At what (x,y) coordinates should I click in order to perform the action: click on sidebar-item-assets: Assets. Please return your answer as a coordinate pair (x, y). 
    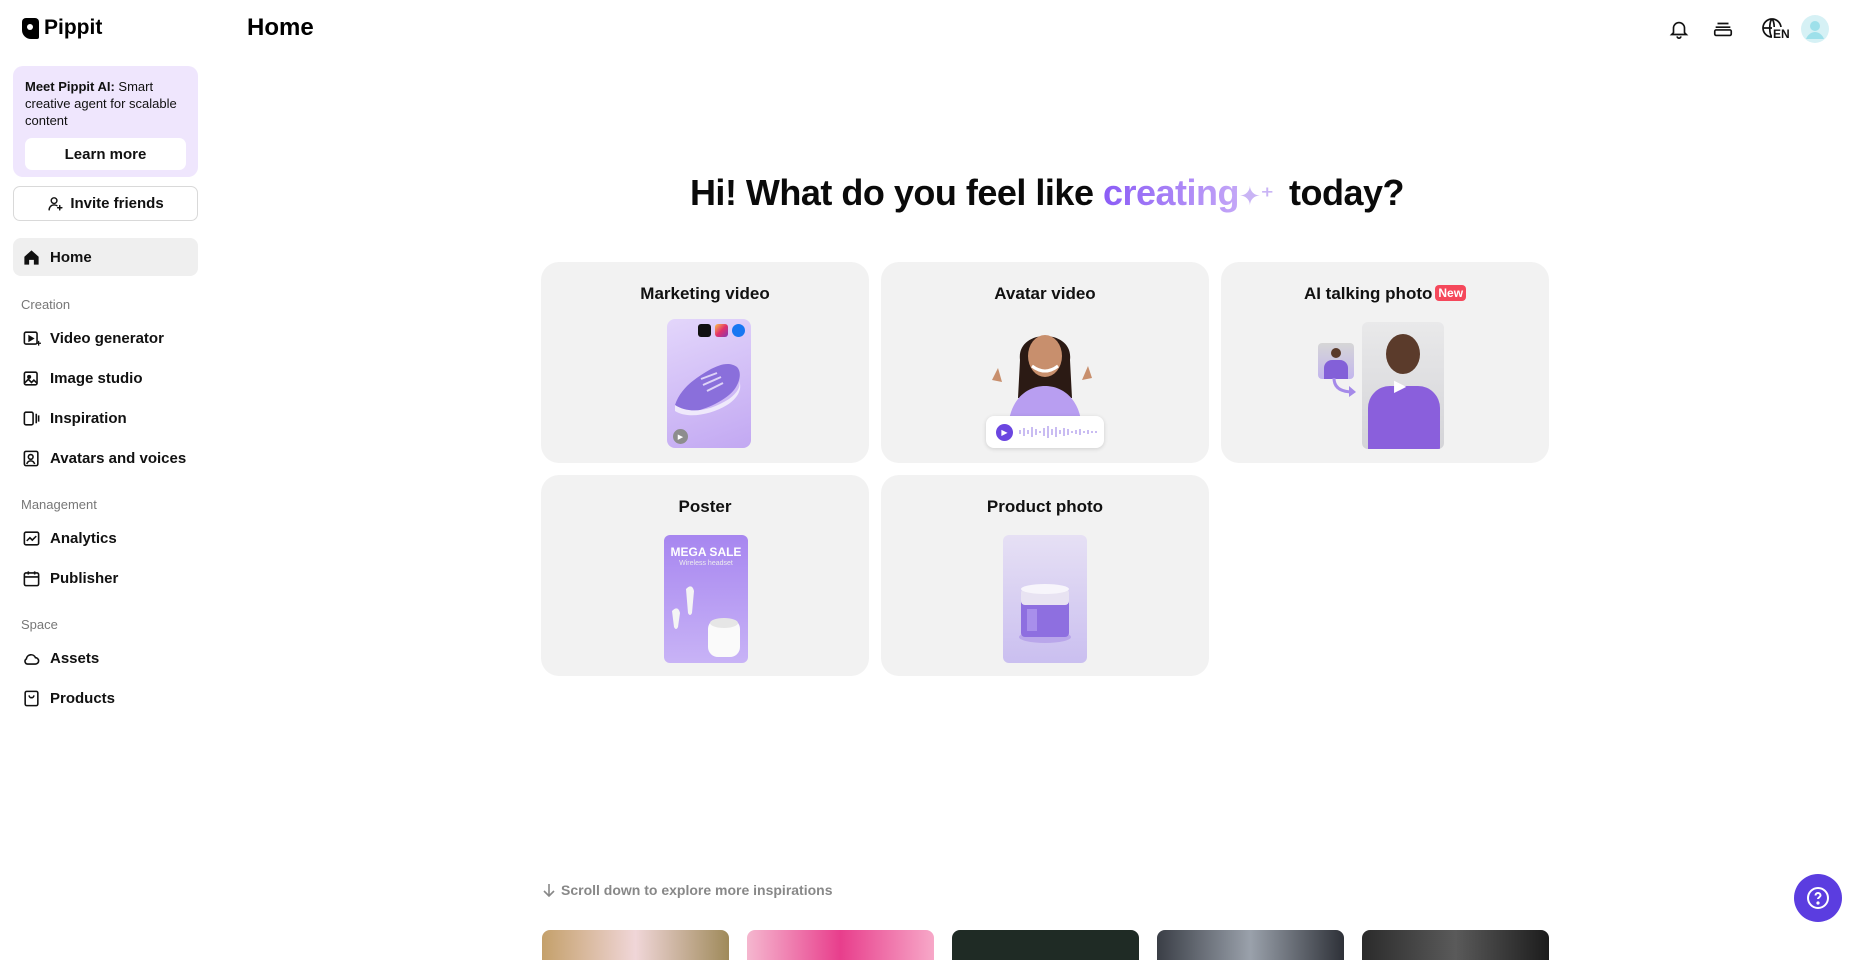
    Looking at the image, I should click on (105, 658).